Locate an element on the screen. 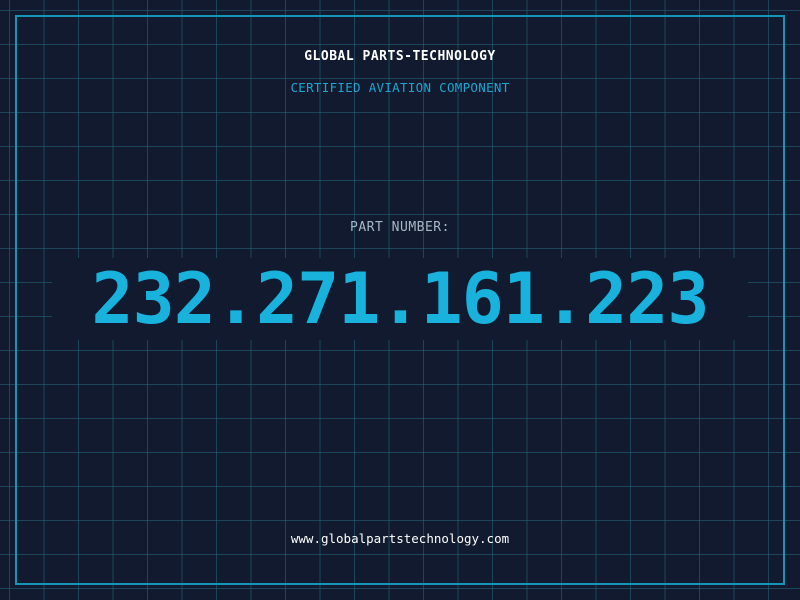  company-name: GLOBAL PARTS-TECHNOLOGY is located at coordinates (400, 56).